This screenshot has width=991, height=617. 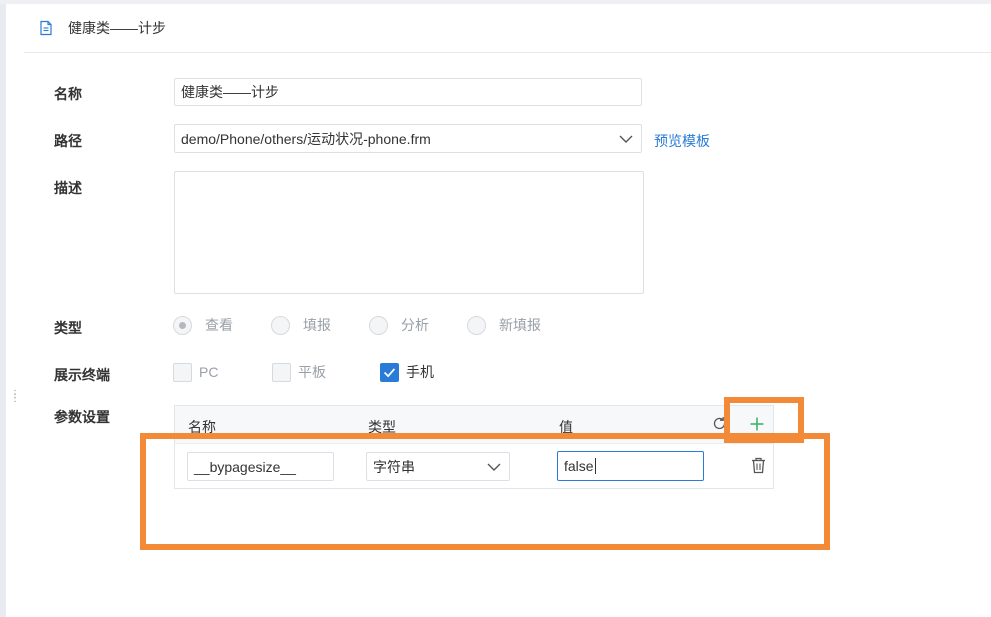 I want to click on radio-label: 分析, so click(x=415, y=325).